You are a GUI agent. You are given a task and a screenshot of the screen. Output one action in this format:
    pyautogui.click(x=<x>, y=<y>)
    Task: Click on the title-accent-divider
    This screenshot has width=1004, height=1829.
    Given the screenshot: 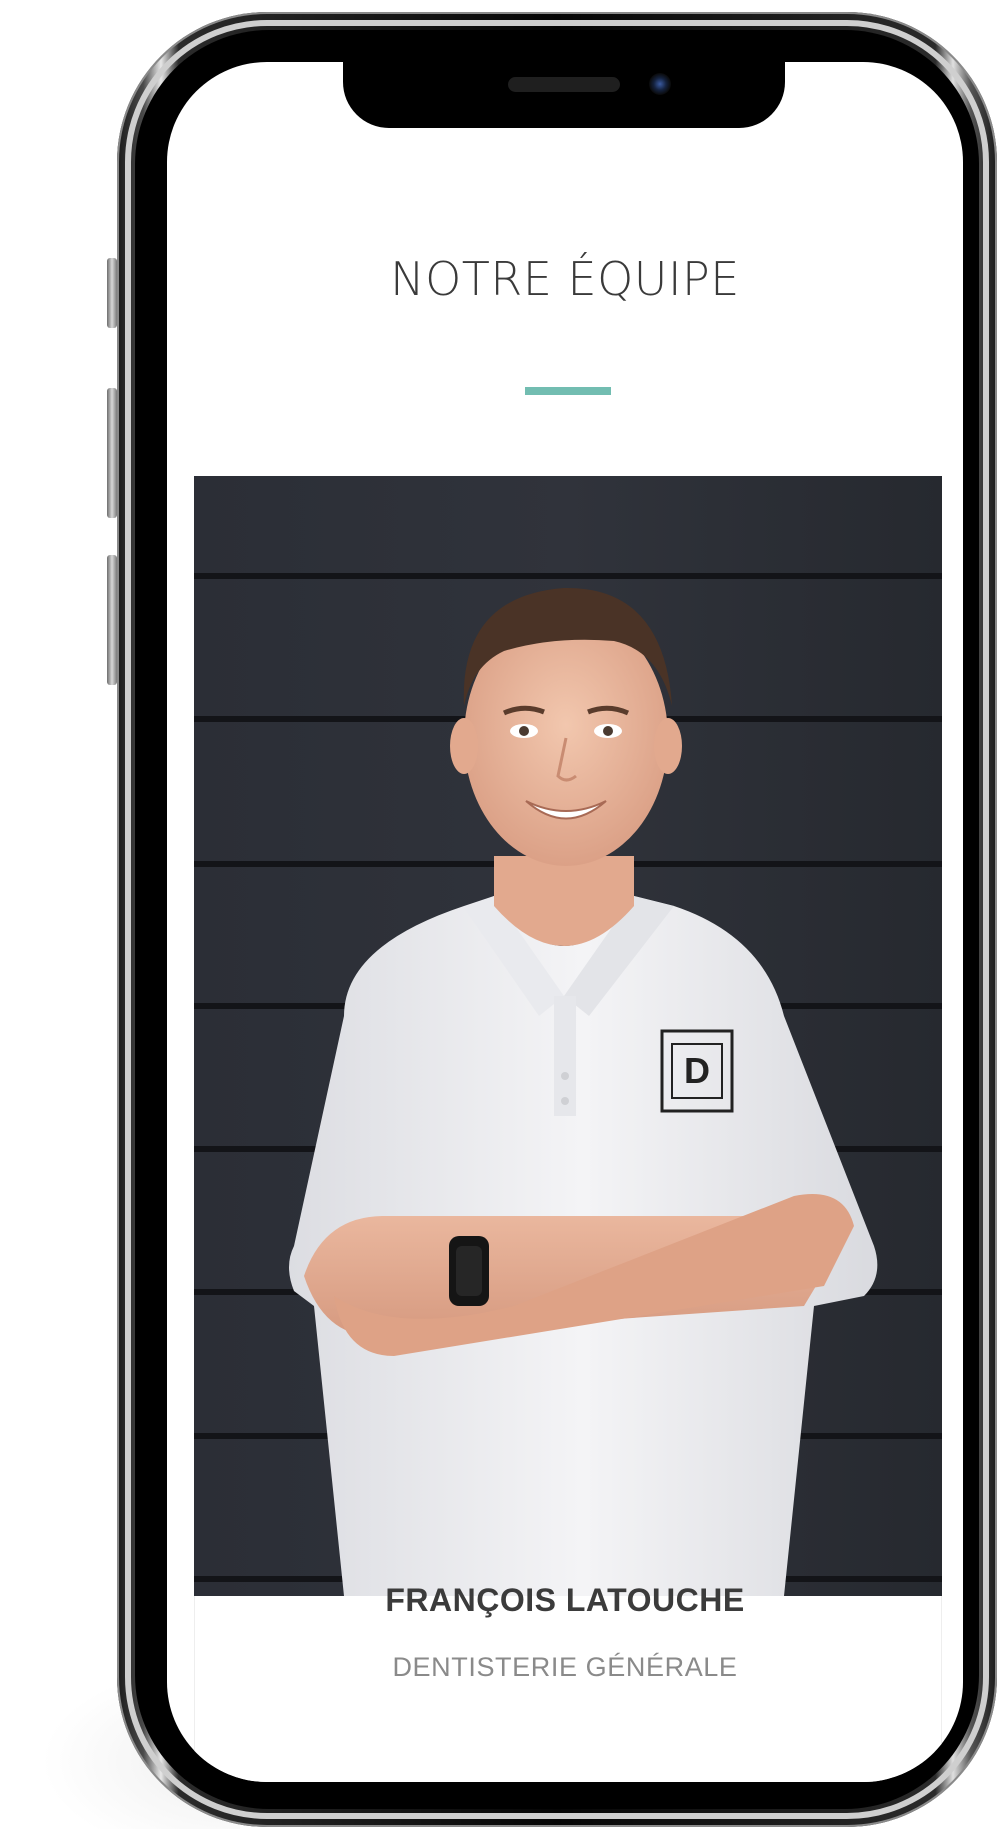 What is the action you would take?
    pyautogui.click(x=568, y=391)
    